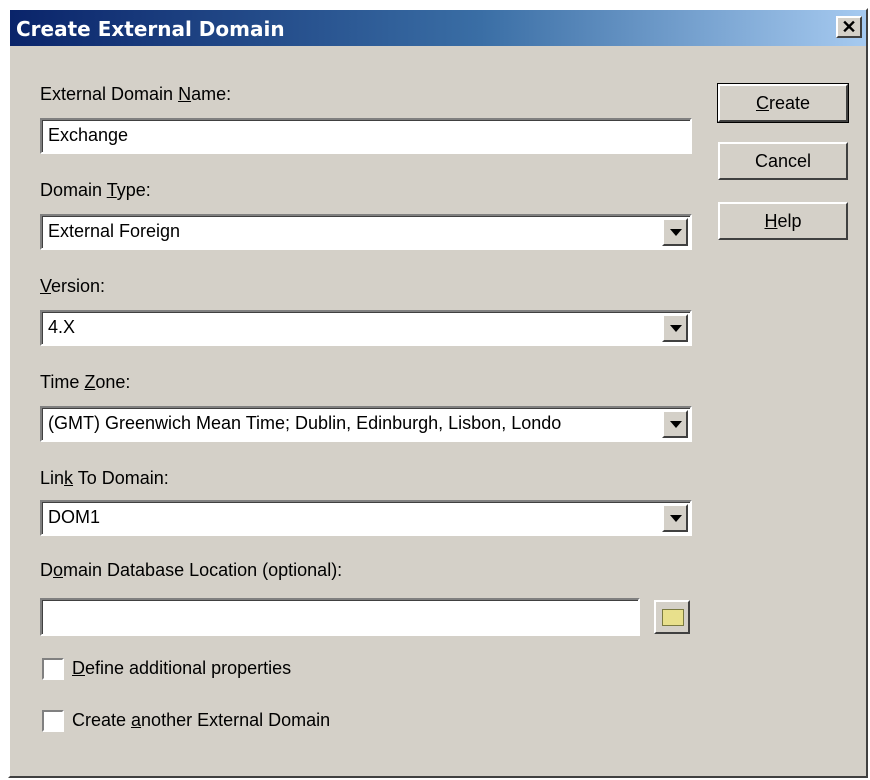 Image resolution: width=870 pixels, height=780 pixels. What do you see at coordinates (95, 190) in the screenshot?
I see `domain-type-label: Domain Type:` at bounding box center [95, 190].